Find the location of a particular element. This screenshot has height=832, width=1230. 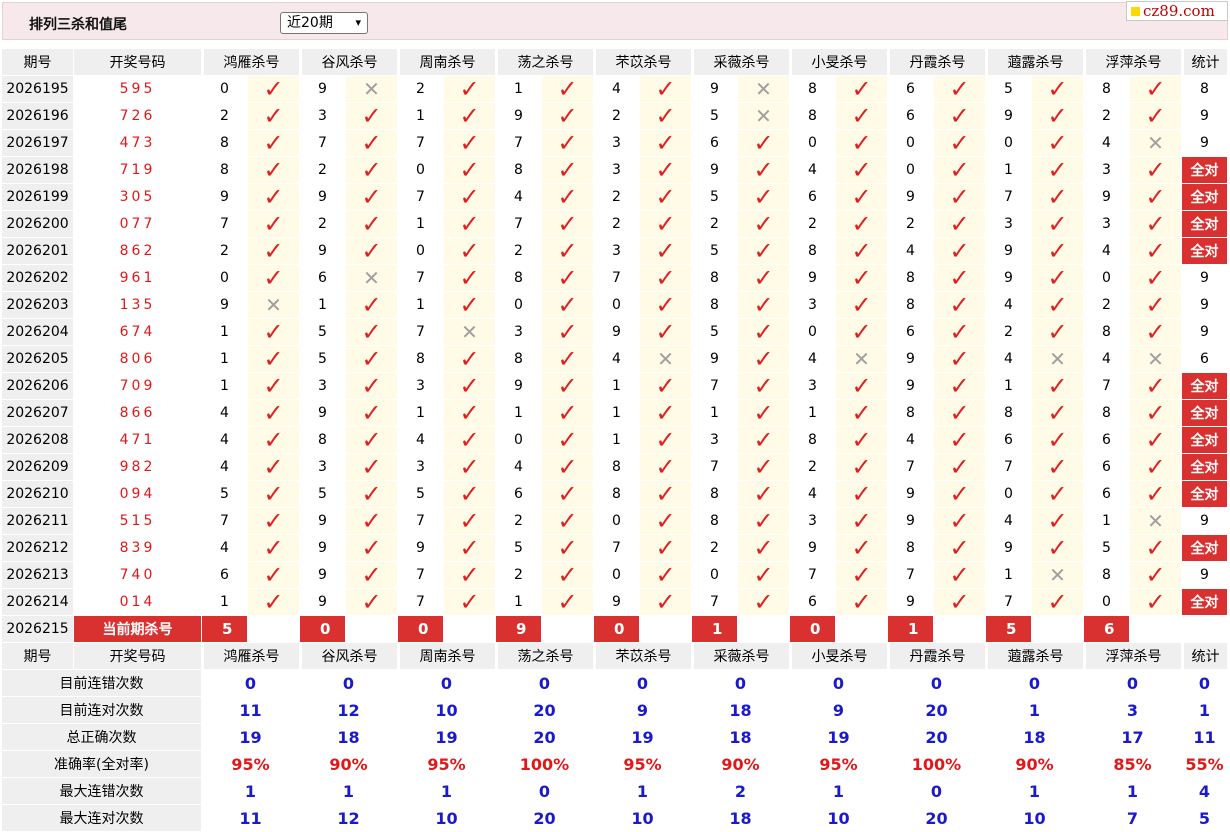

kill-number: 2 is located at coordinates (421, 89).